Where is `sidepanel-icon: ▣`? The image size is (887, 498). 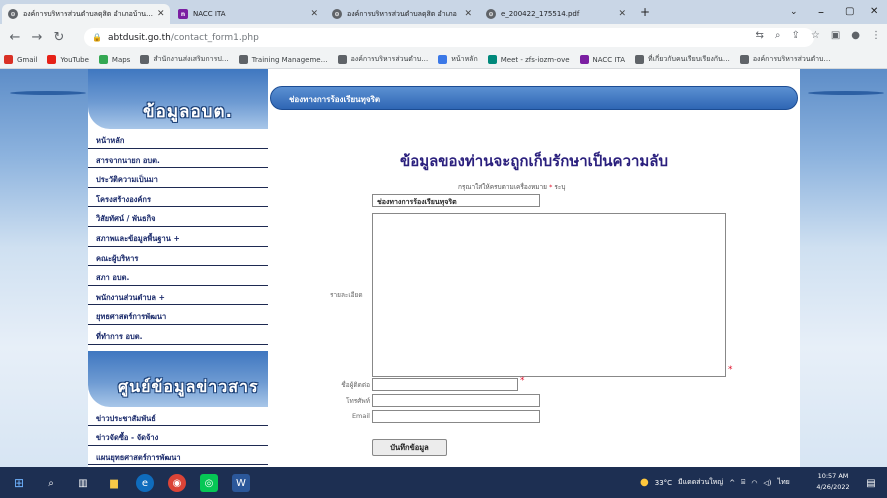 sidepanel-icon: ▣ is located at coordinates (835, 35).